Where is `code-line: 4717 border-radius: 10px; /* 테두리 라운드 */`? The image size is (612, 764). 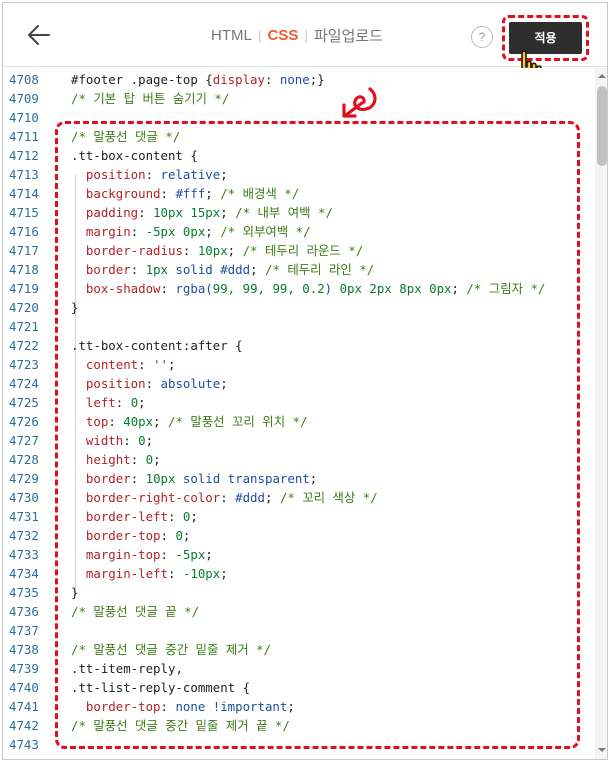 code-line: 4717 border-radius: 10px; /* 테두리 라운드 */ is located at coordinates (299, 250).